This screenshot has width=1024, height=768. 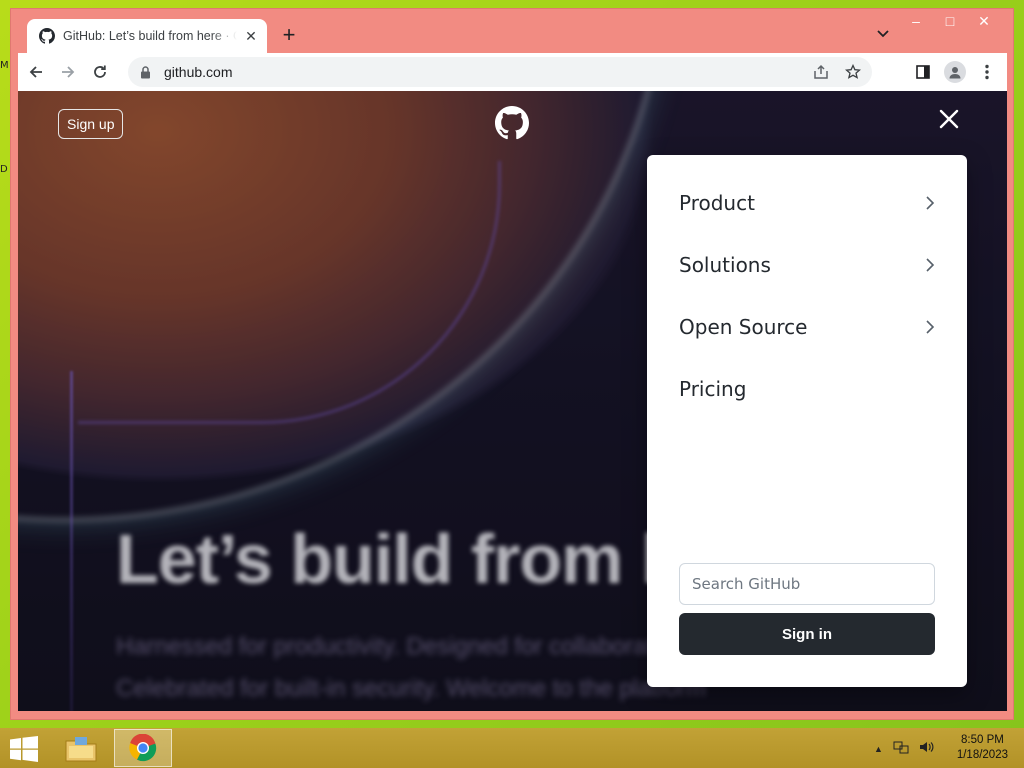 What do you see at coordinates (713, 389) in the screenshot?
I see `menu-item-label: Pricing` at bounding box center [713, 389].